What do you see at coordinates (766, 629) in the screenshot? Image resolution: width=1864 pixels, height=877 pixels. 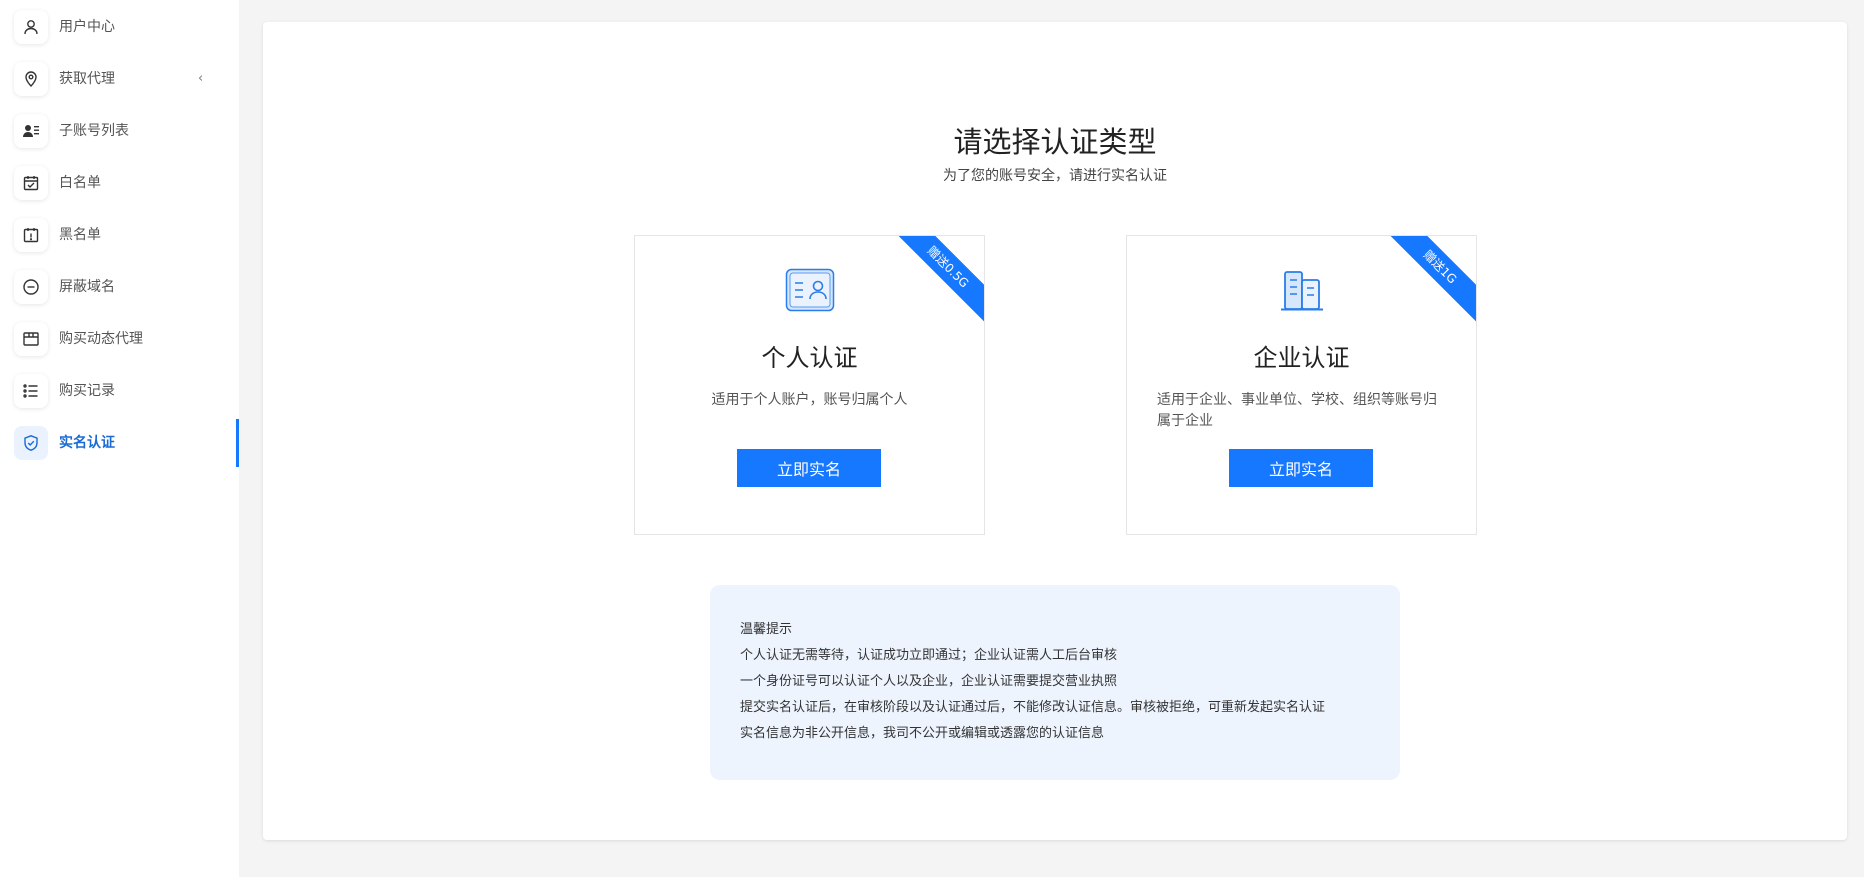 I see `tips-heading: 温馨提示` at bounding box center [766, 629].